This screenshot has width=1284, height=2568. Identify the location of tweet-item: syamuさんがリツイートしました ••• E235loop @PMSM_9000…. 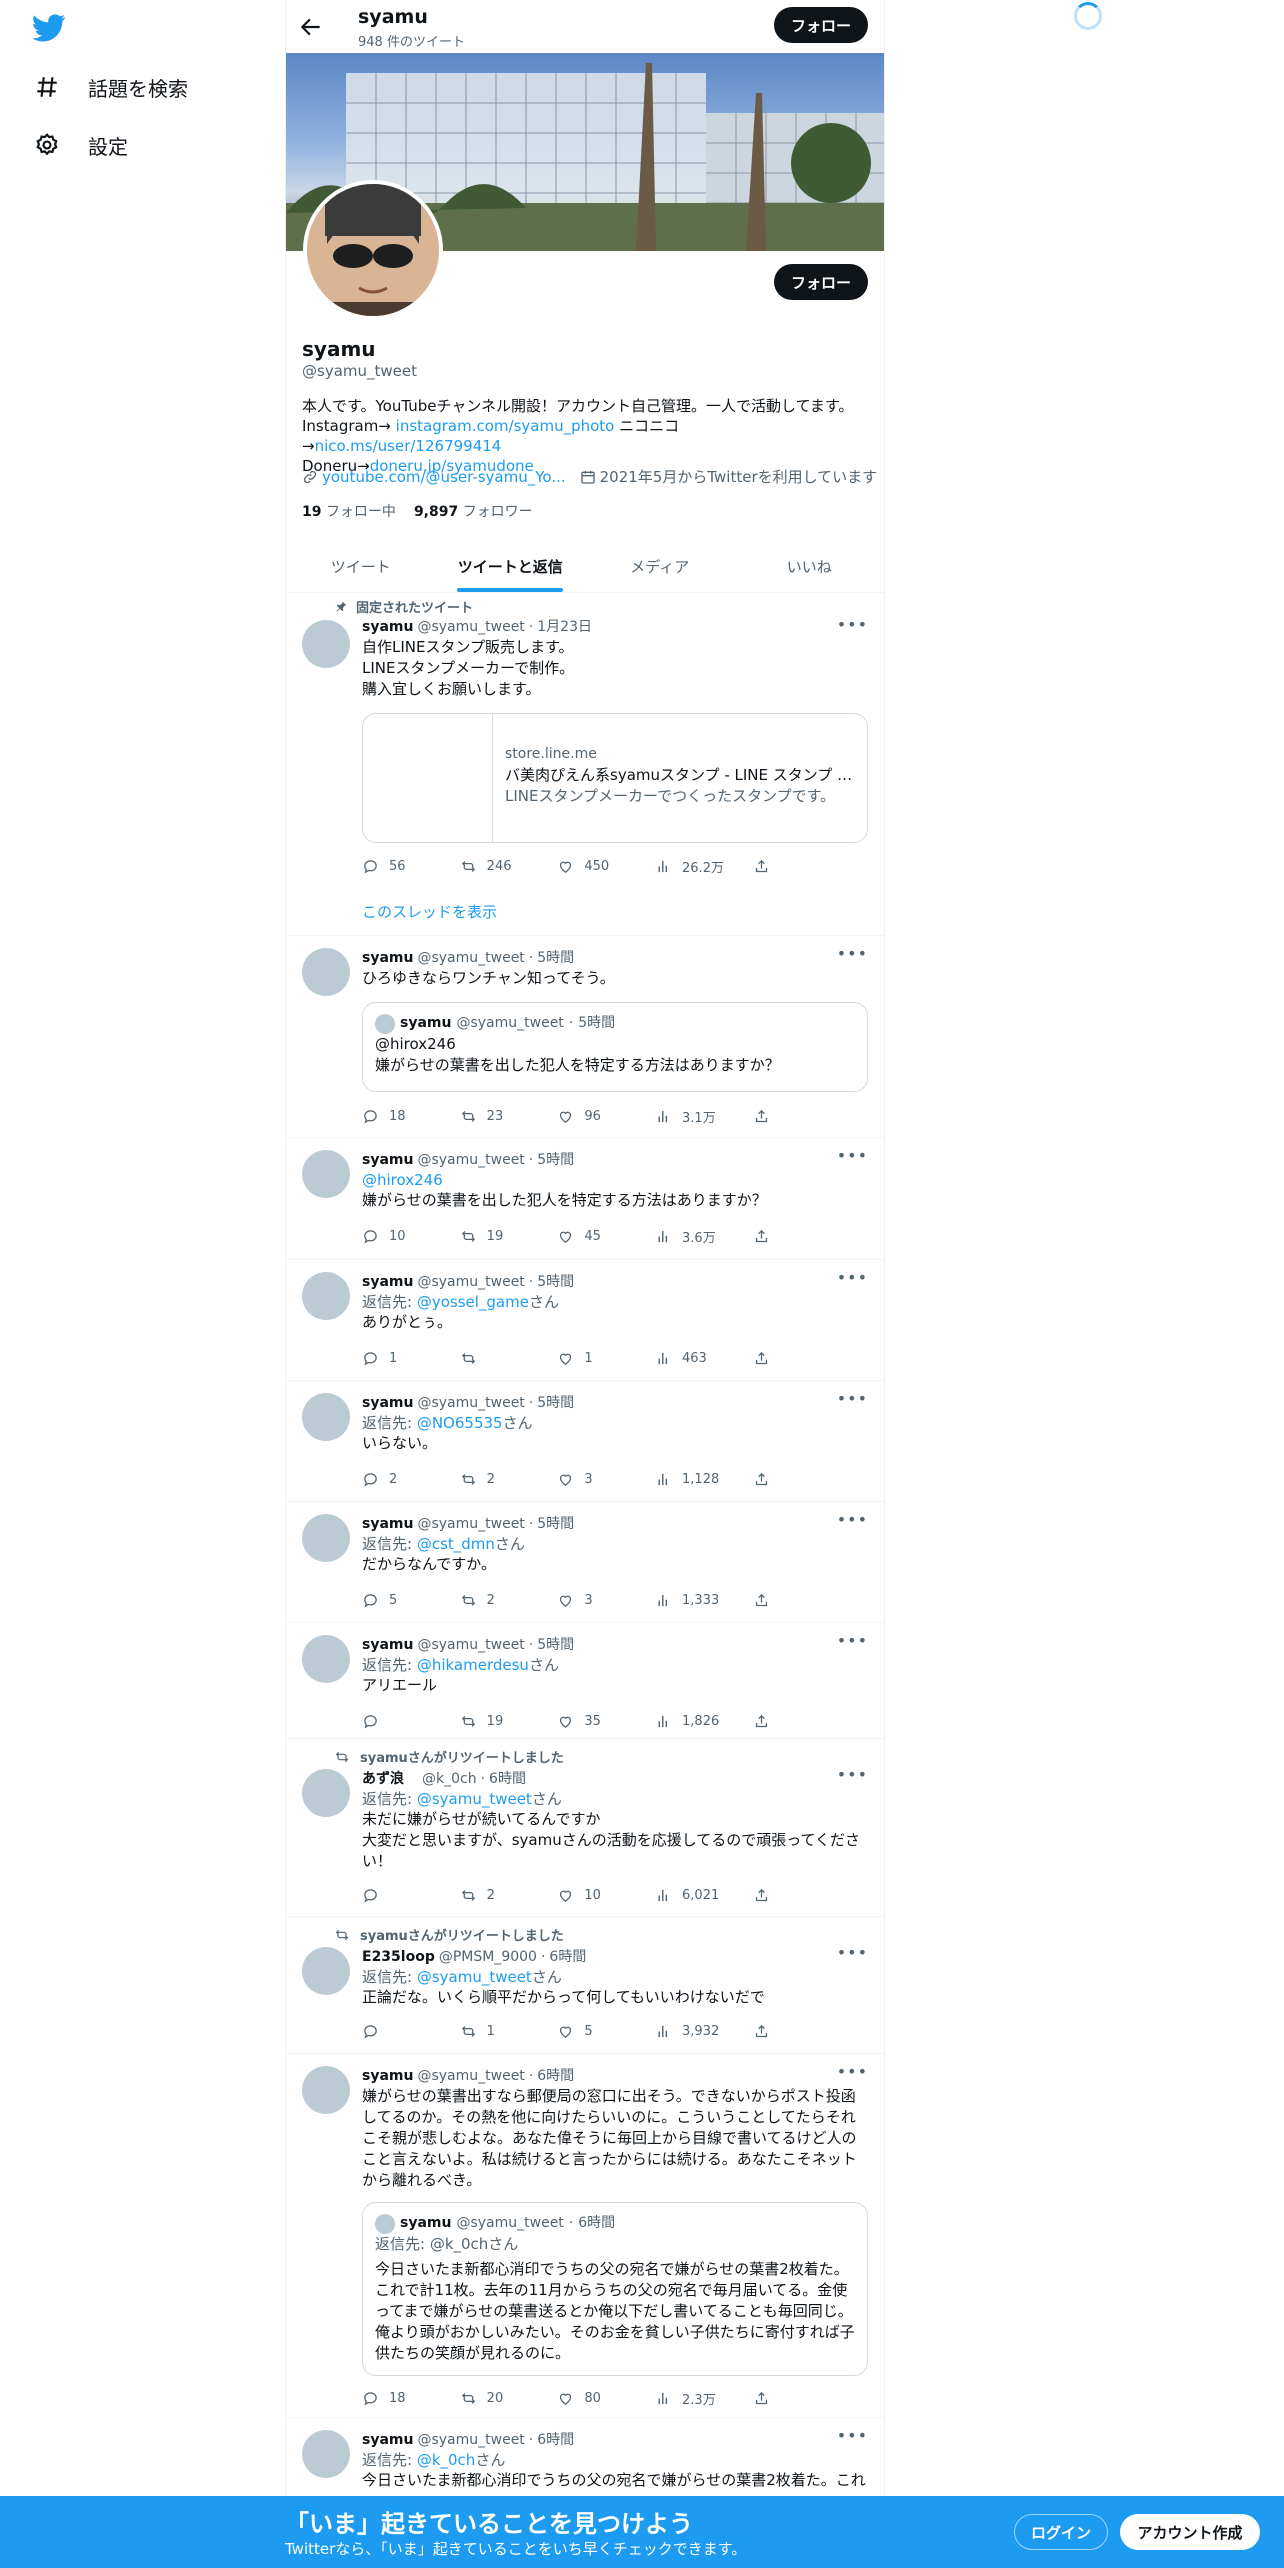
(585, 1985).